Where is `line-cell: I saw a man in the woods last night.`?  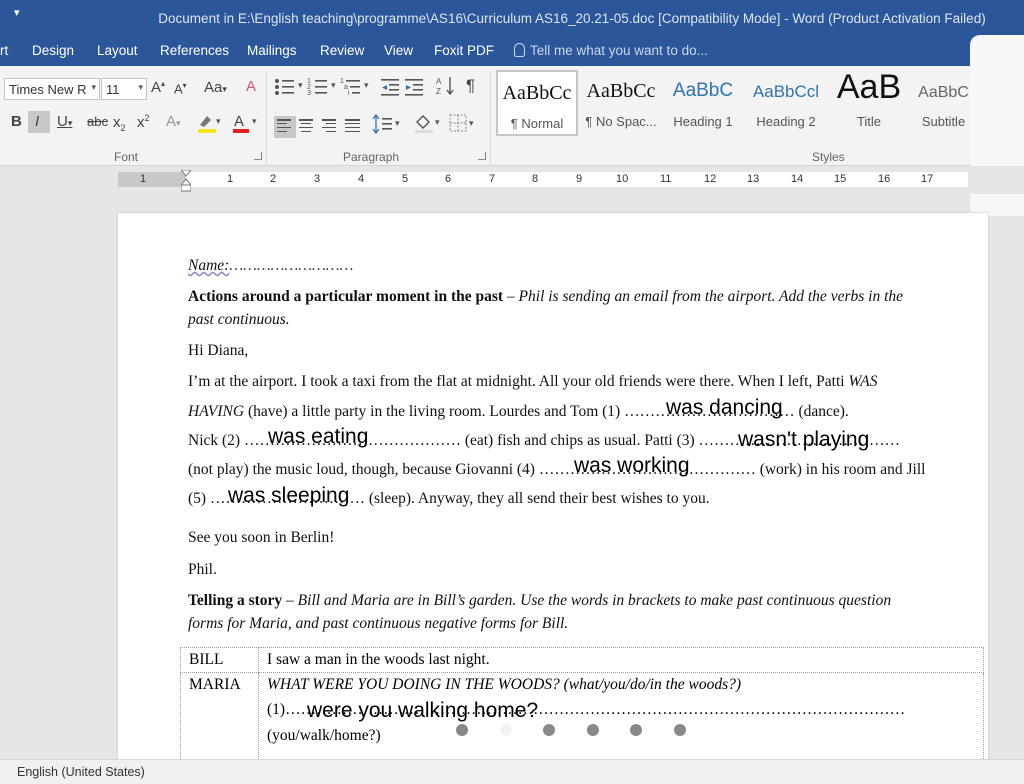
line-cell: I saw a man in the woods last night. is located at coordinates (621, 660).